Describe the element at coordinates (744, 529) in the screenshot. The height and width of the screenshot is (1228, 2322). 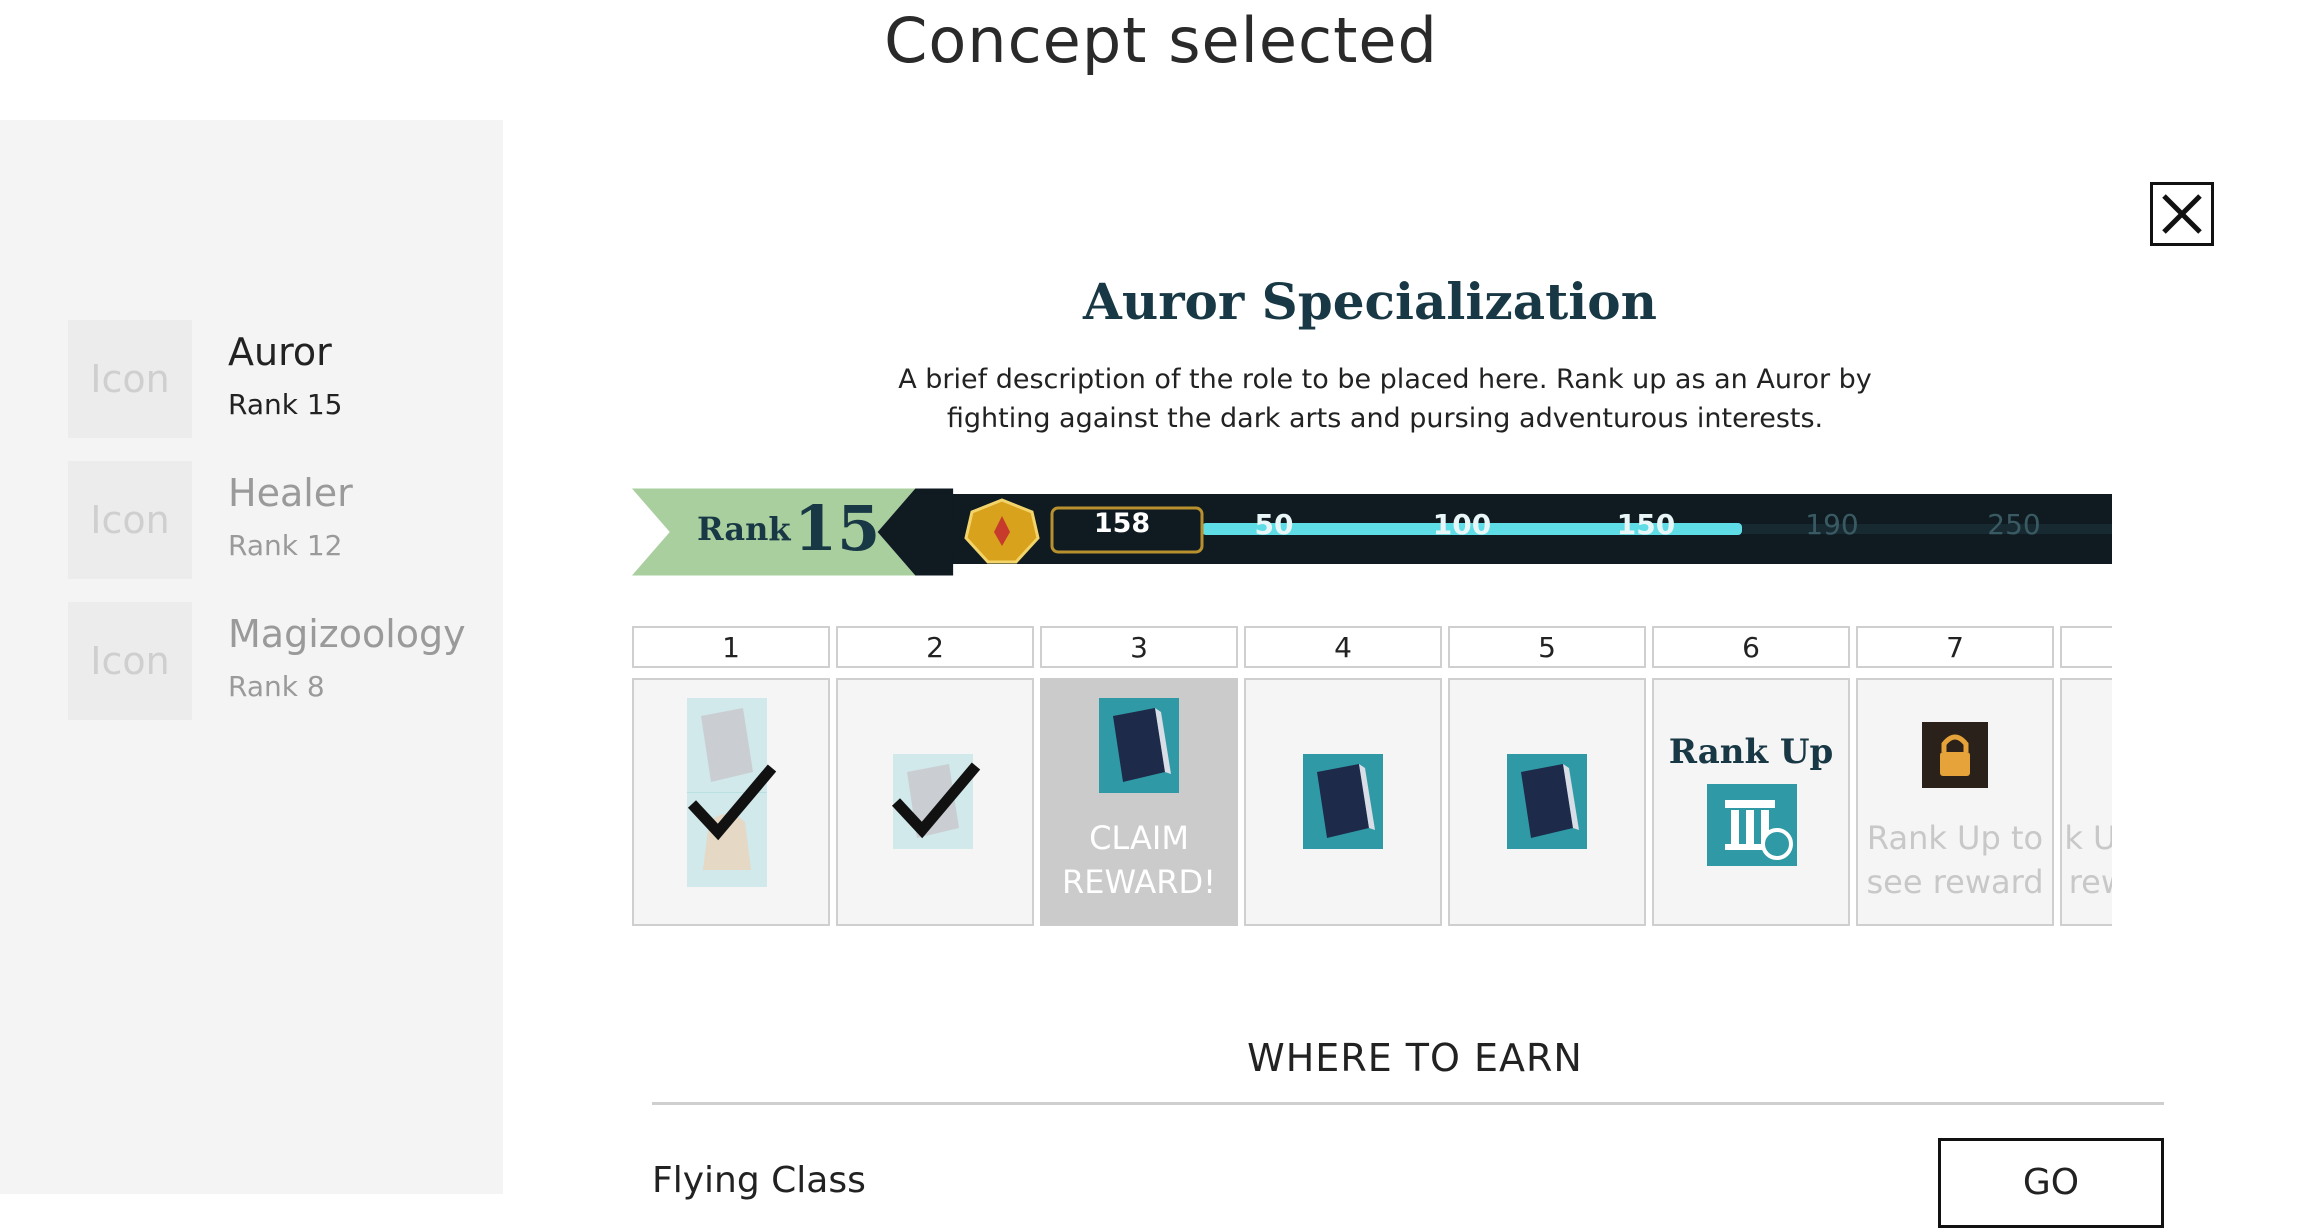
I see `rank-label: Rank` at that location.